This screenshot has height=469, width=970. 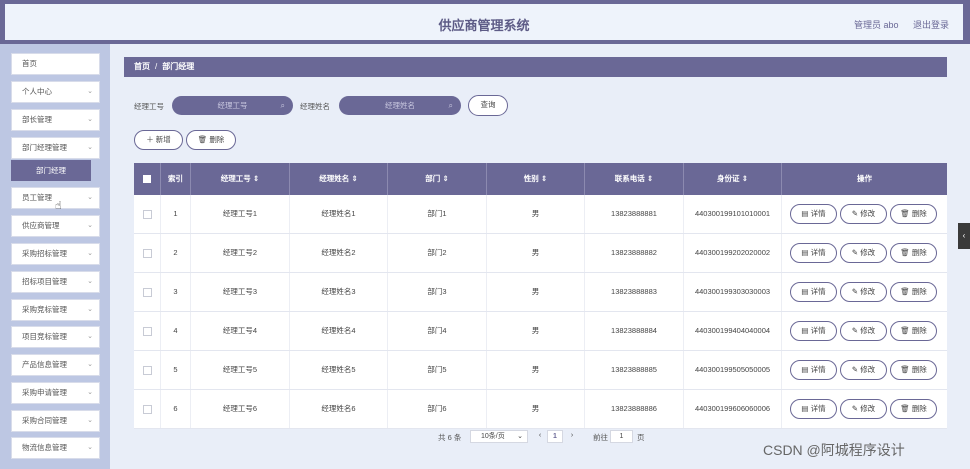 I want to click on sidebar-item: 采购招标管理 ⌄, so click(x=55, y=254).